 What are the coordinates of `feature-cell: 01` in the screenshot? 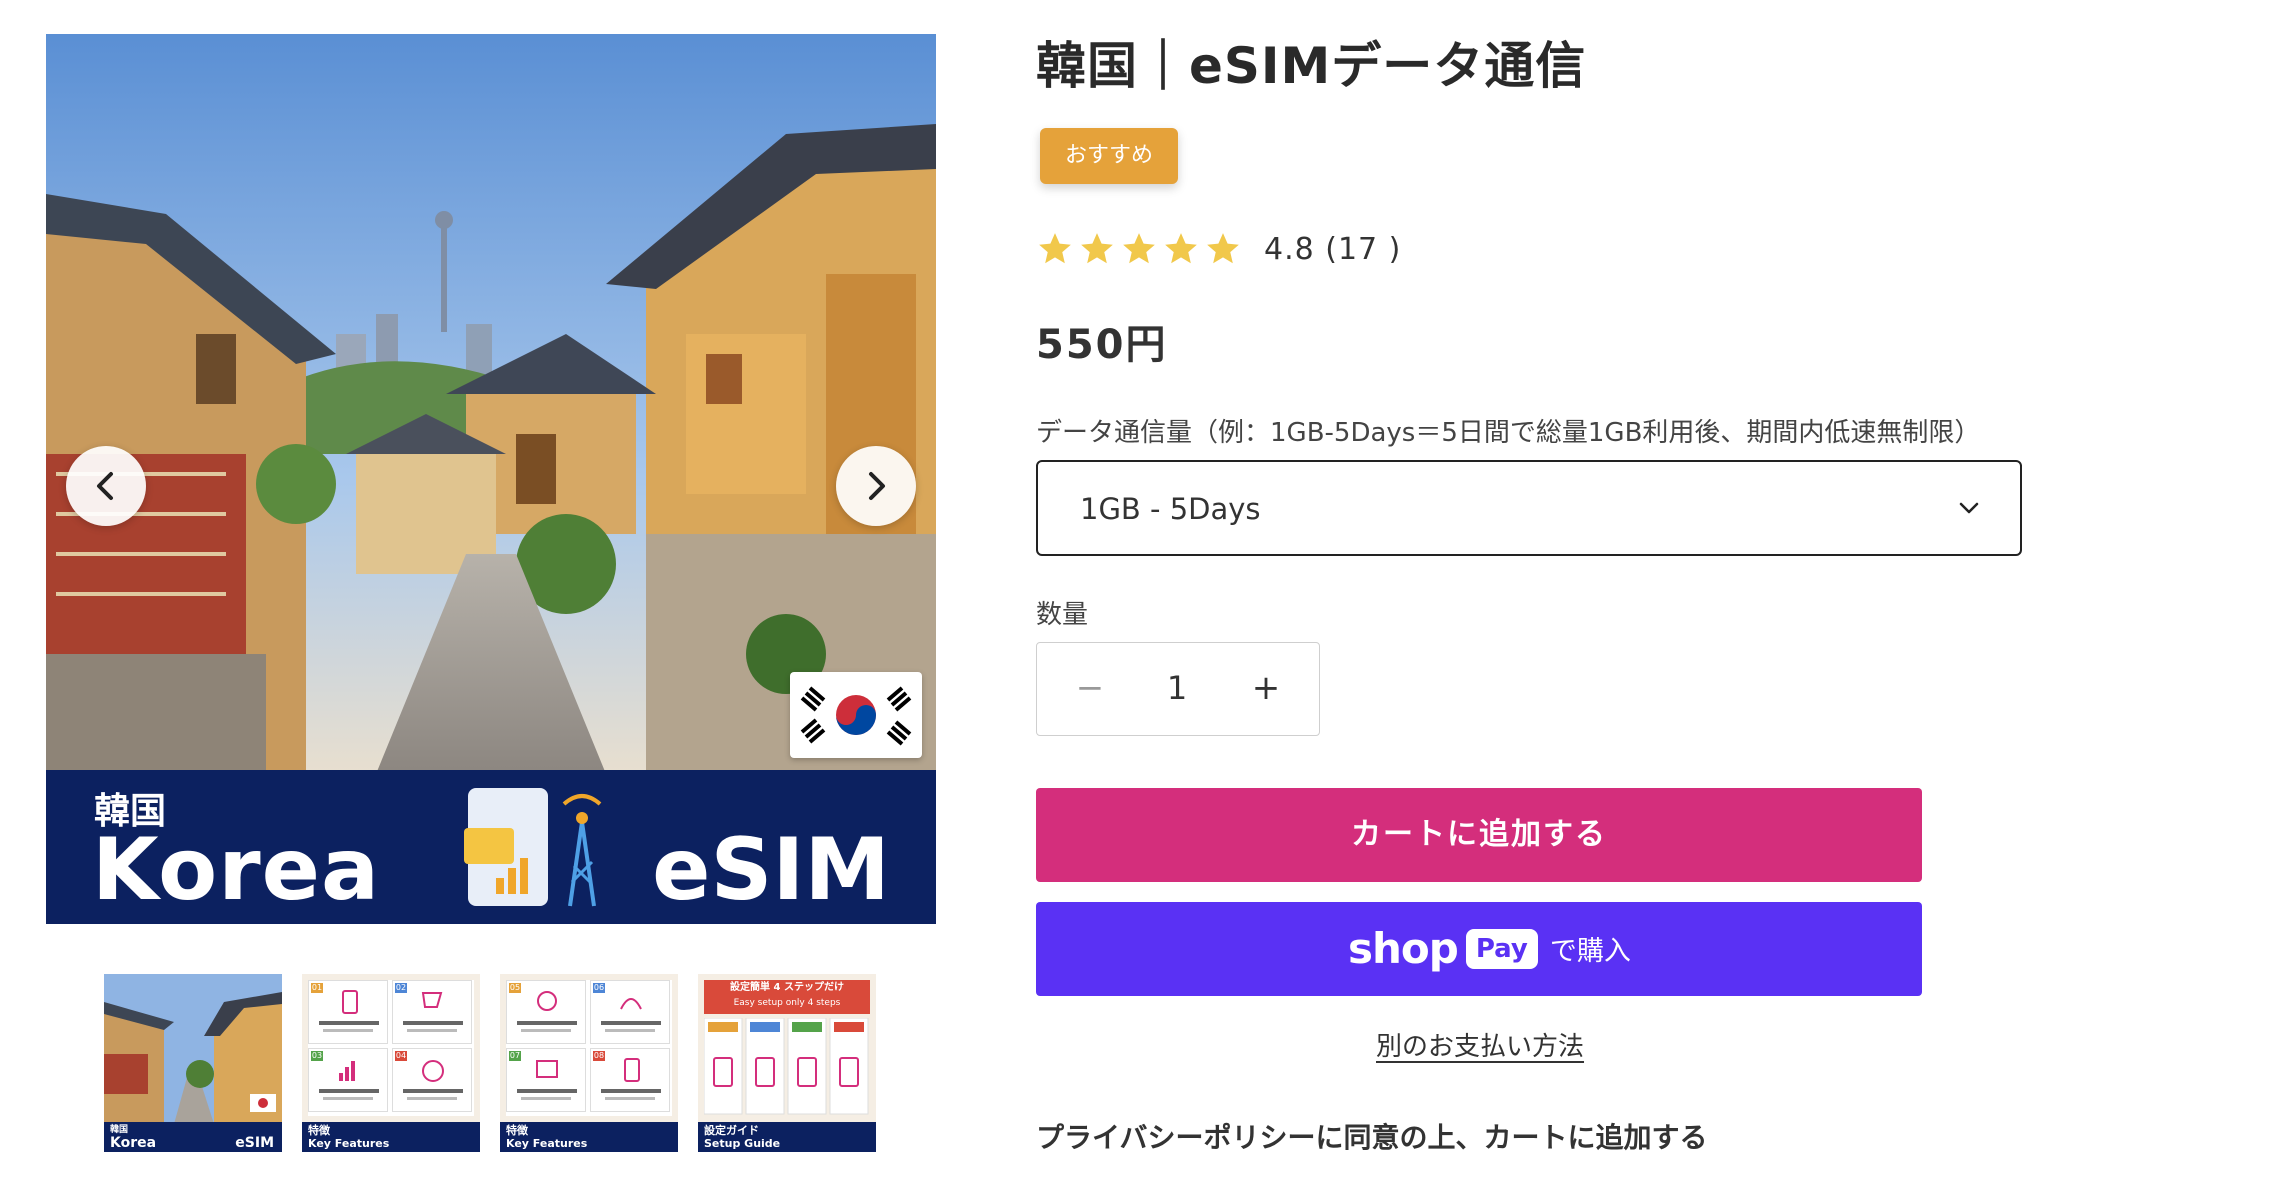 It's located at (348, 1012).